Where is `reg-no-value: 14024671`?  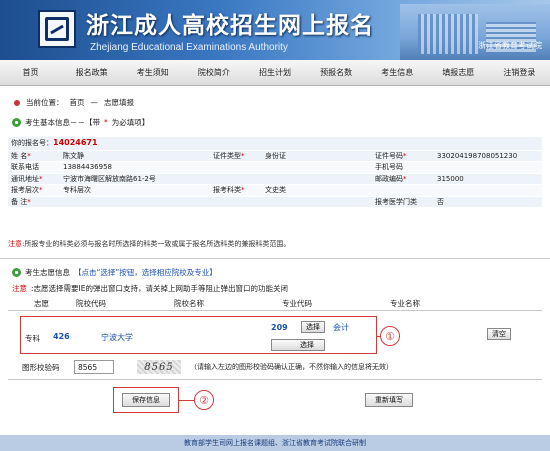
reg-no-value: 14024671 is located at coordinates (75, 143).